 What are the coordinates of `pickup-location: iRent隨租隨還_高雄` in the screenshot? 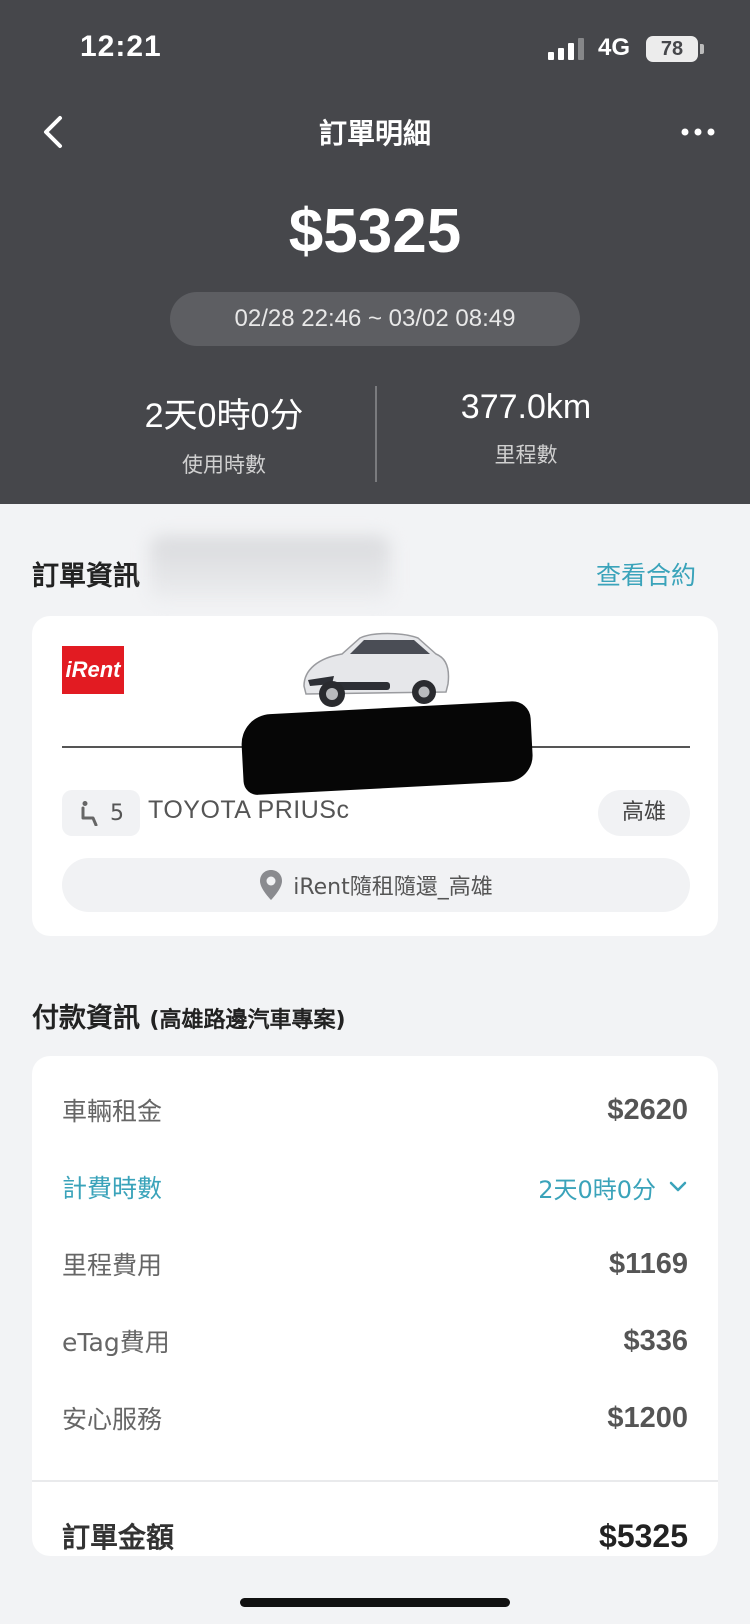 It's located at (376, 885).